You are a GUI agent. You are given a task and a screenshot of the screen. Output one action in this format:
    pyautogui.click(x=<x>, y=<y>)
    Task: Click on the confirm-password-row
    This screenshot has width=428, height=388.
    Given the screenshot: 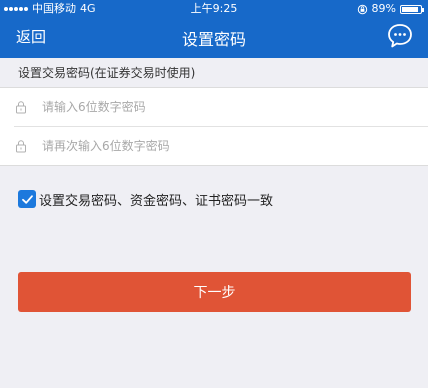 What is the action you would take?
    pyautogui.click(x=214, y=146)
    